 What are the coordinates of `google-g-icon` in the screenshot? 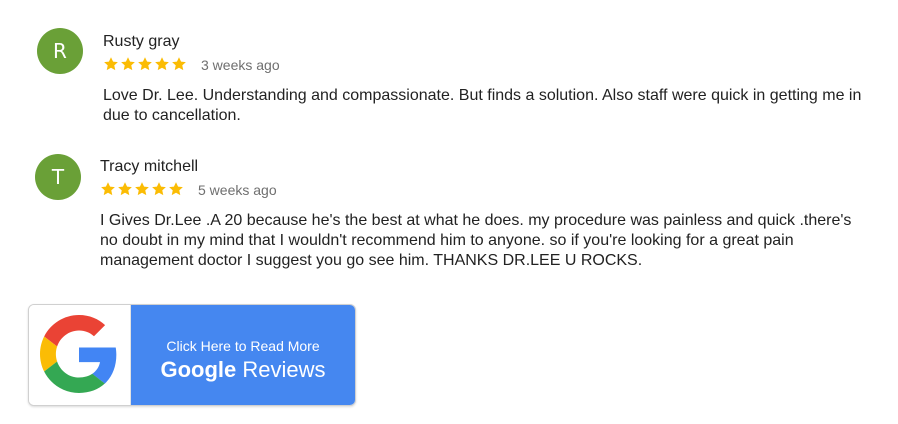 It's located at (78, 354).